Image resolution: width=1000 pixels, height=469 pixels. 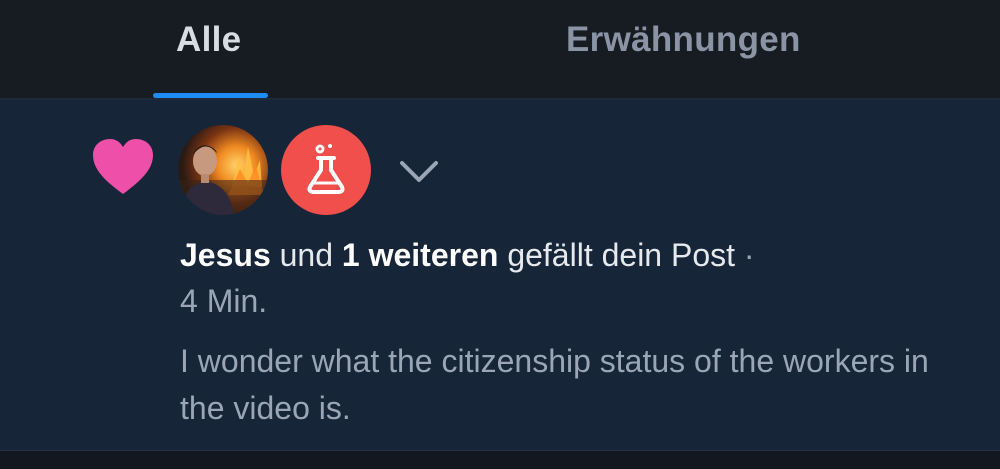 What do you see at coordinates (306, 255) in the screenshot?
I see `connector-text: und` at bounding box center [306, 255].